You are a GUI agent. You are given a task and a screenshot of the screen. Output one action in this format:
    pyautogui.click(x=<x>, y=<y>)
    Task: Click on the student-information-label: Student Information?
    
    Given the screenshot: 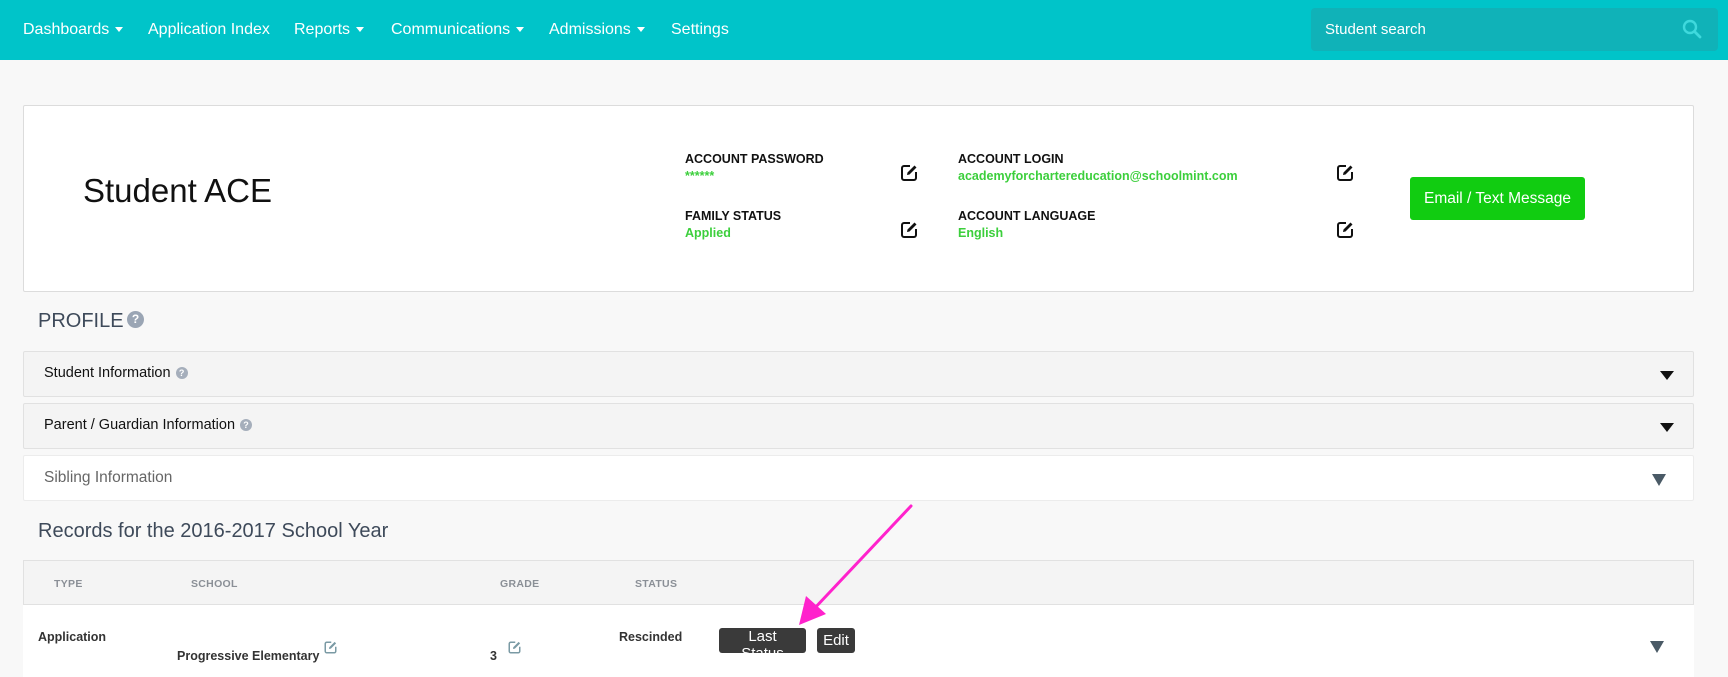 What is the action you would take?
    pyautogui.click(x=116, y=373)
    